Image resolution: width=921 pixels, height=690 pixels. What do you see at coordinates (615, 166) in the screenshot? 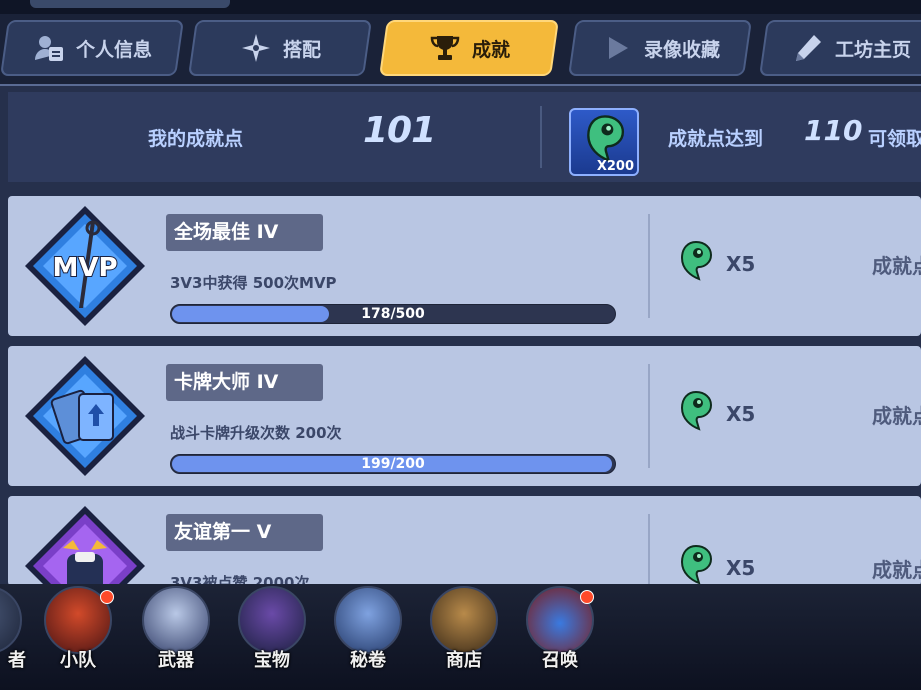
I see `reward-quantity: X200` at bounding box center [615, 166].